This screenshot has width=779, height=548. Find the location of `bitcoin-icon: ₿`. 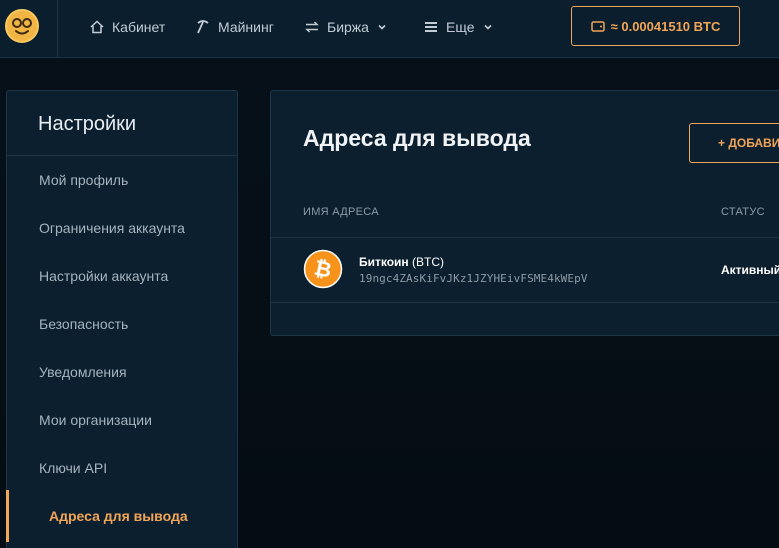

bitcoin-icon: ₿ is located at coordinates (323, 269).